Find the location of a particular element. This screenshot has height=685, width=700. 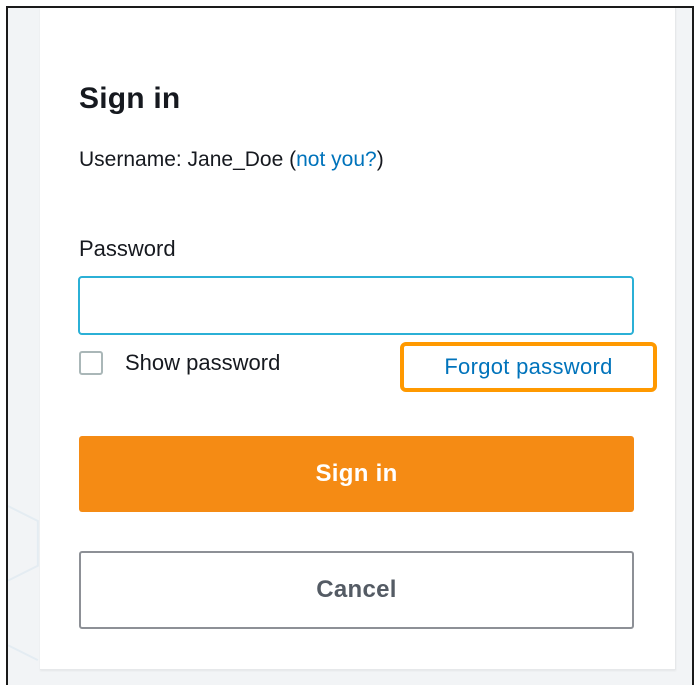

forgot-password-highlight: Forgot password is located at coordinates (528, 367).